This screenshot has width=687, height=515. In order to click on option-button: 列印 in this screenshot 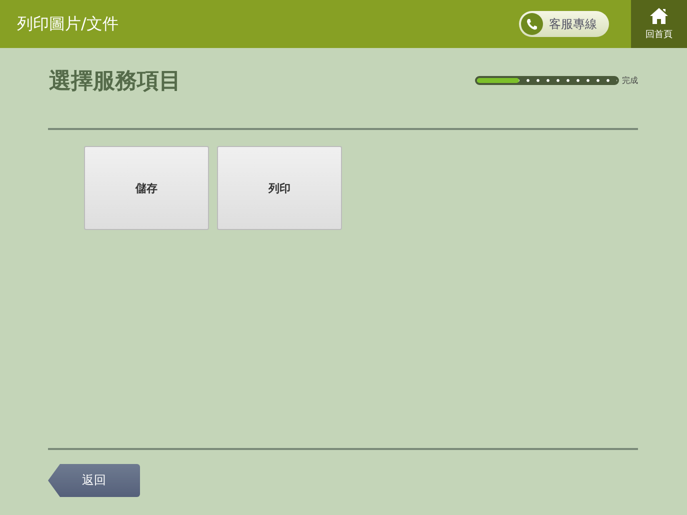, I will do `click(279, 188)`.